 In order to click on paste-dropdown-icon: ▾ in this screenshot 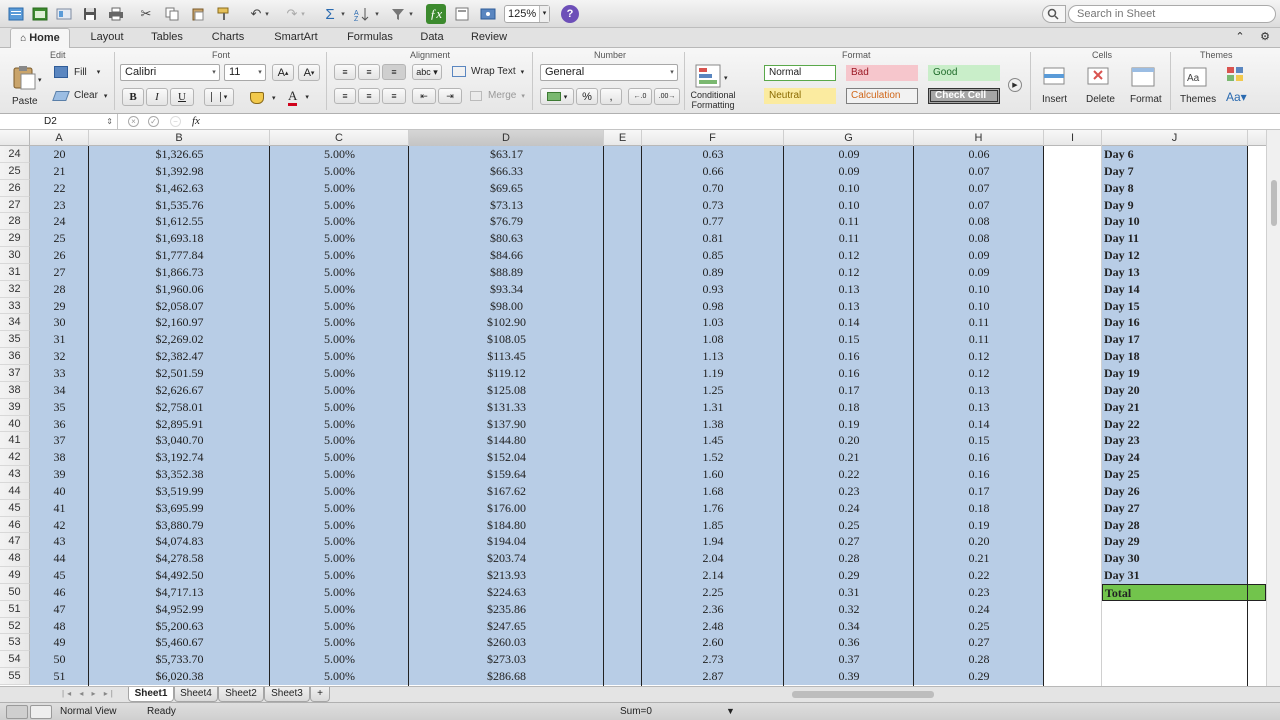, I will do `click(40, 80)`.